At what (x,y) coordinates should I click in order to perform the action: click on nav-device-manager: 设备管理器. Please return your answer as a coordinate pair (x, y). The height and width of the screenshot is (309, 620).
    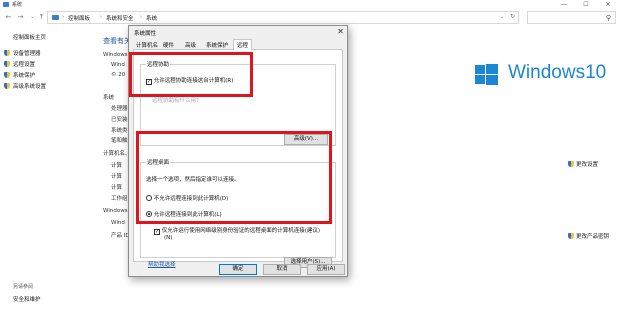
    Looking at the image, I should click on (22, 53).